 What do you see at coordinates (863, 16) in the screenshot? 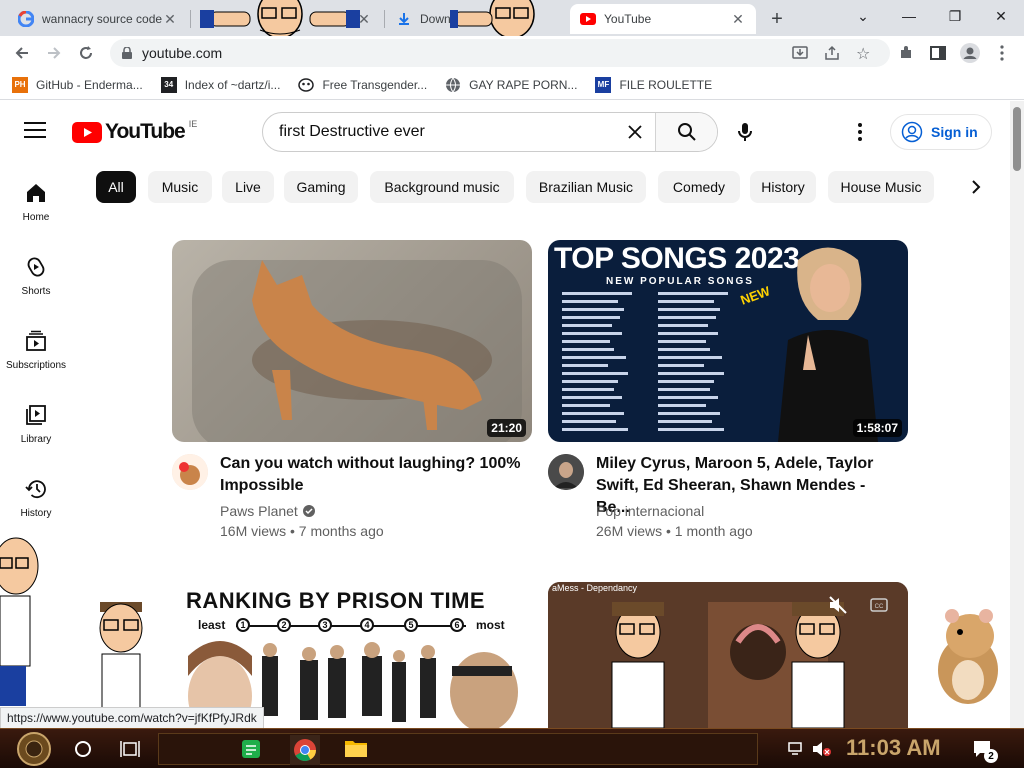
I see `tab-search-icon: ⌄` at bounding box center [863, 16].